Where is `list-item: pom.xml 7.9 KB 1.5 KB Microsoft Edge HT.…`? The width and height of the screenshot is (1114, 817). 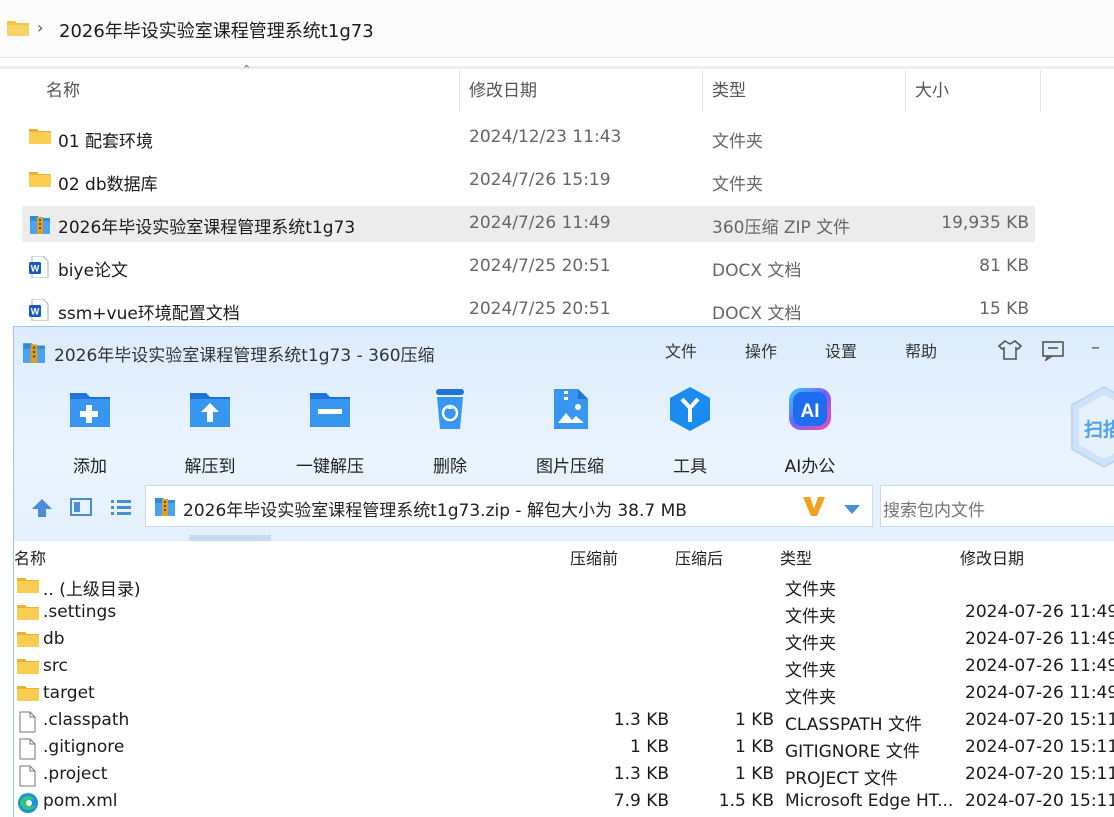 list-item: pom.xml 7.9 KB 1.5 KB Microsoft Edge HT.… is located at coordinates (564, 802).